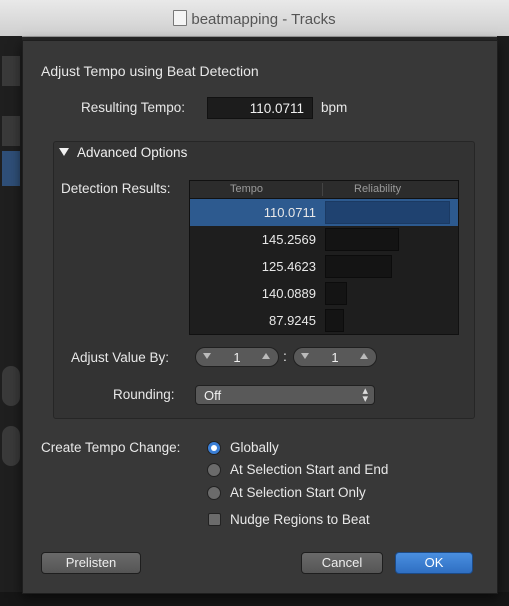 Image resolution: width=509 pixels, height=606 pixels. I want to click on table-row: 140.0889, so click(324, 293).